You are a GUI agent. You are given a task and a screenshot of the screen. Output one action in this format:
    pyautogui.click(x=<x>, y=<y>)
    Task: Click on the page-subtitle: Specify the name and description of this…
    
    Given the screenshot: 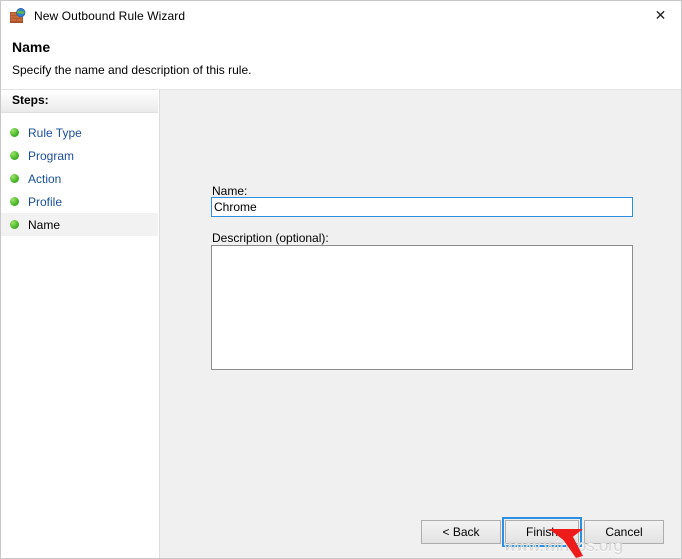 What is the action you would take?
    pyautogui.click(x=132, y=70)
    